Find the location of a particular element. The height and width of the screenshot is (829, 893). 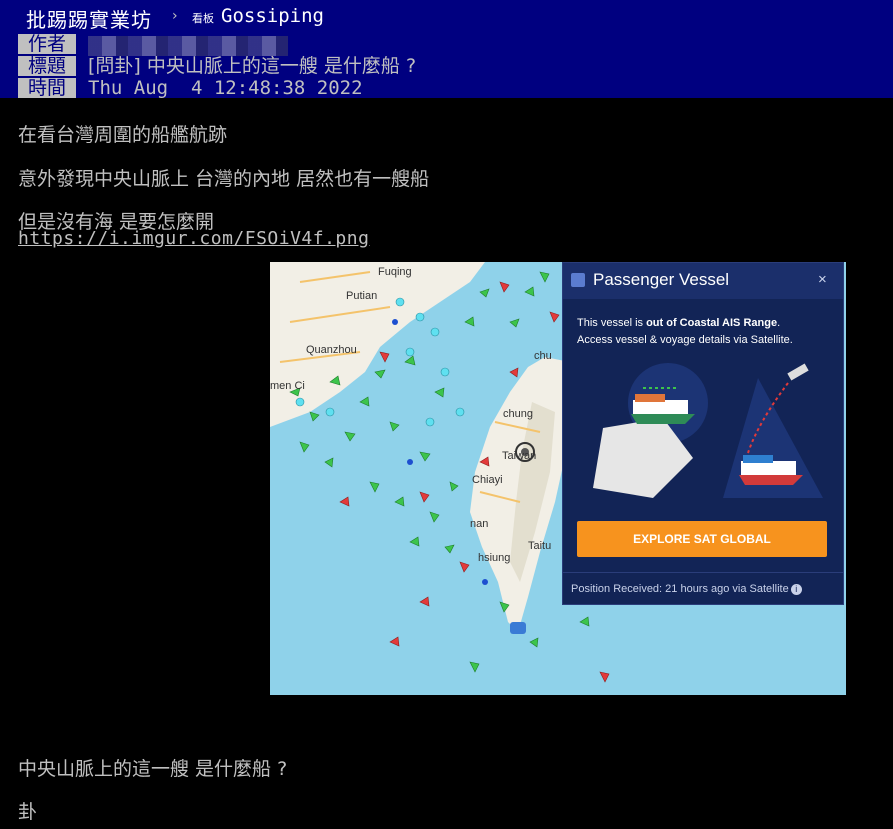

city-label-taiwan: Taiwan is located at coordinates (519, 456).